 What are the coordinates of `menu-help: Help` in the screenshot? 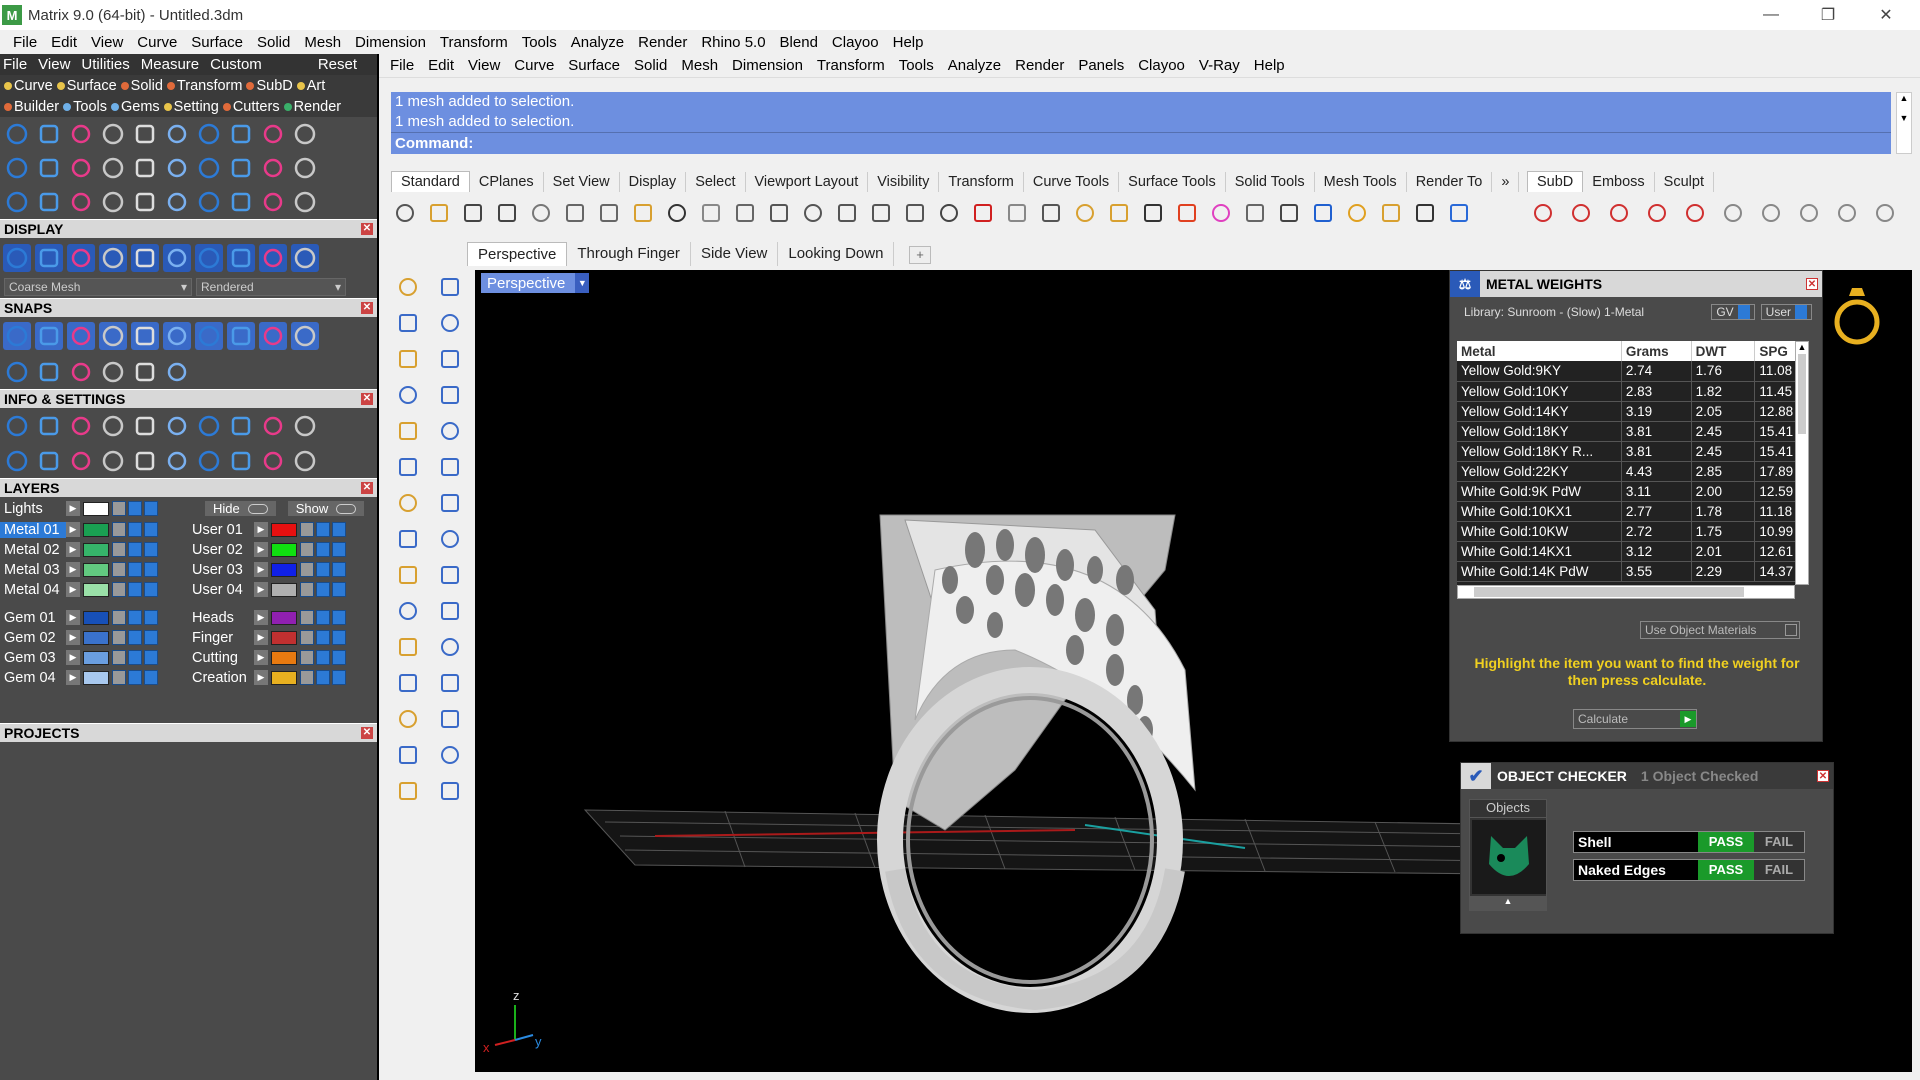 It's located at (908, 42).